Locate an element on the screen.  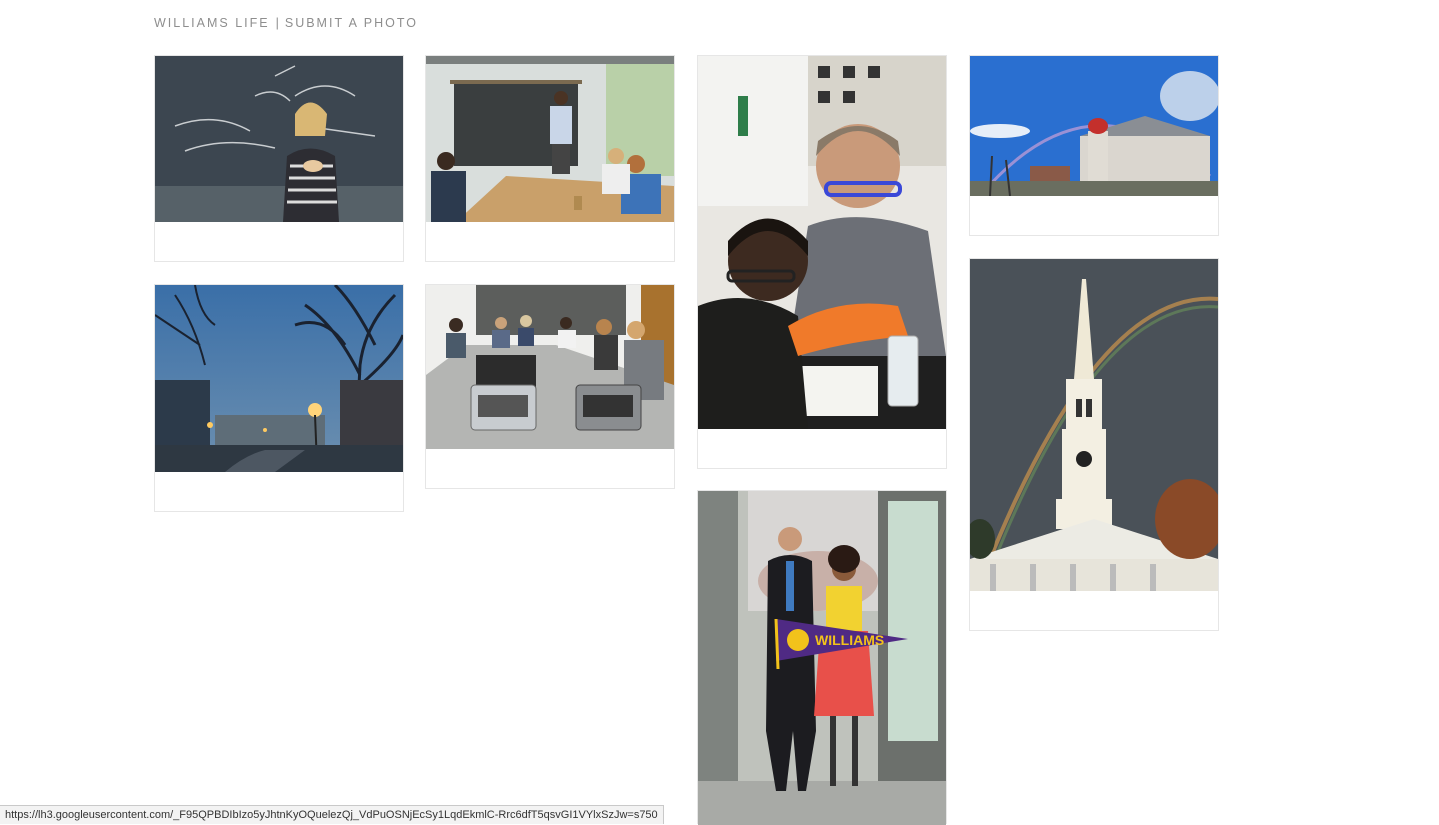
pennant-text: WILLIAMS is located at coordinates (849, 640).